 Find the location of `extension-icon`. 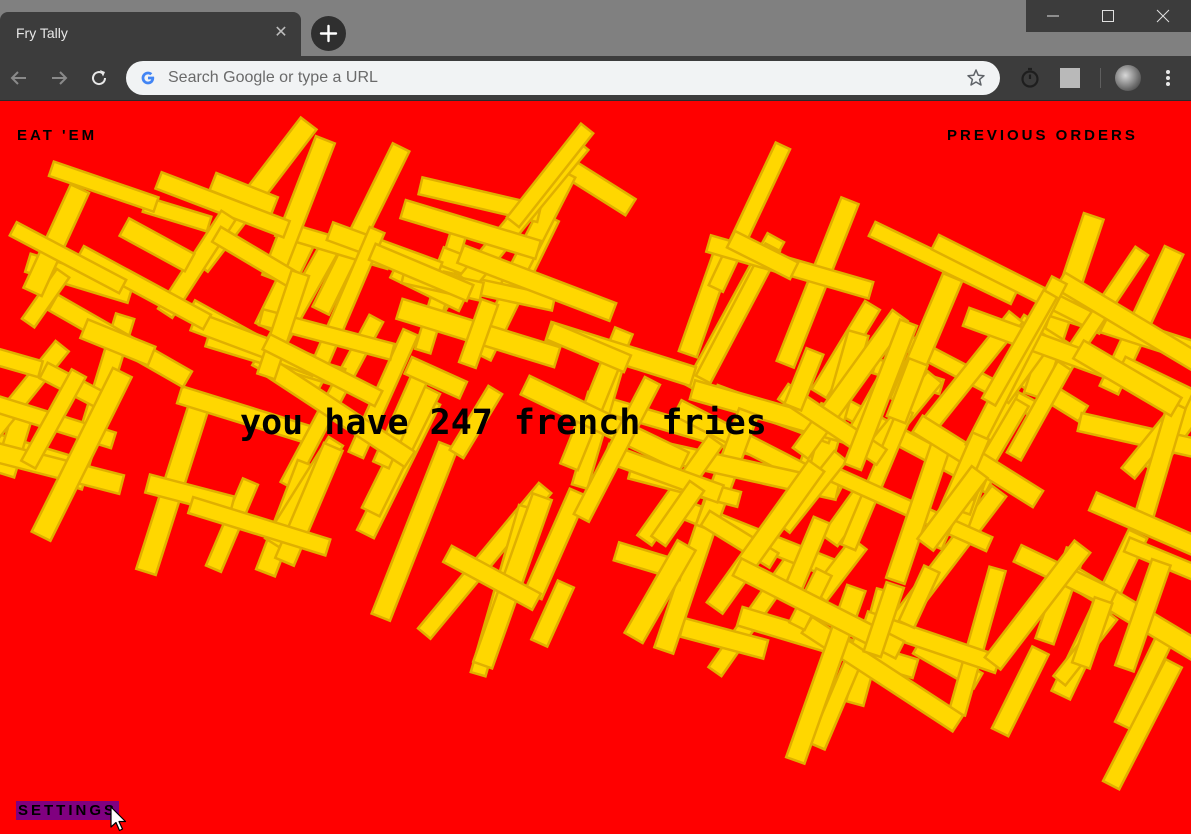

extension-icon is located at coordinates (1070, 78).